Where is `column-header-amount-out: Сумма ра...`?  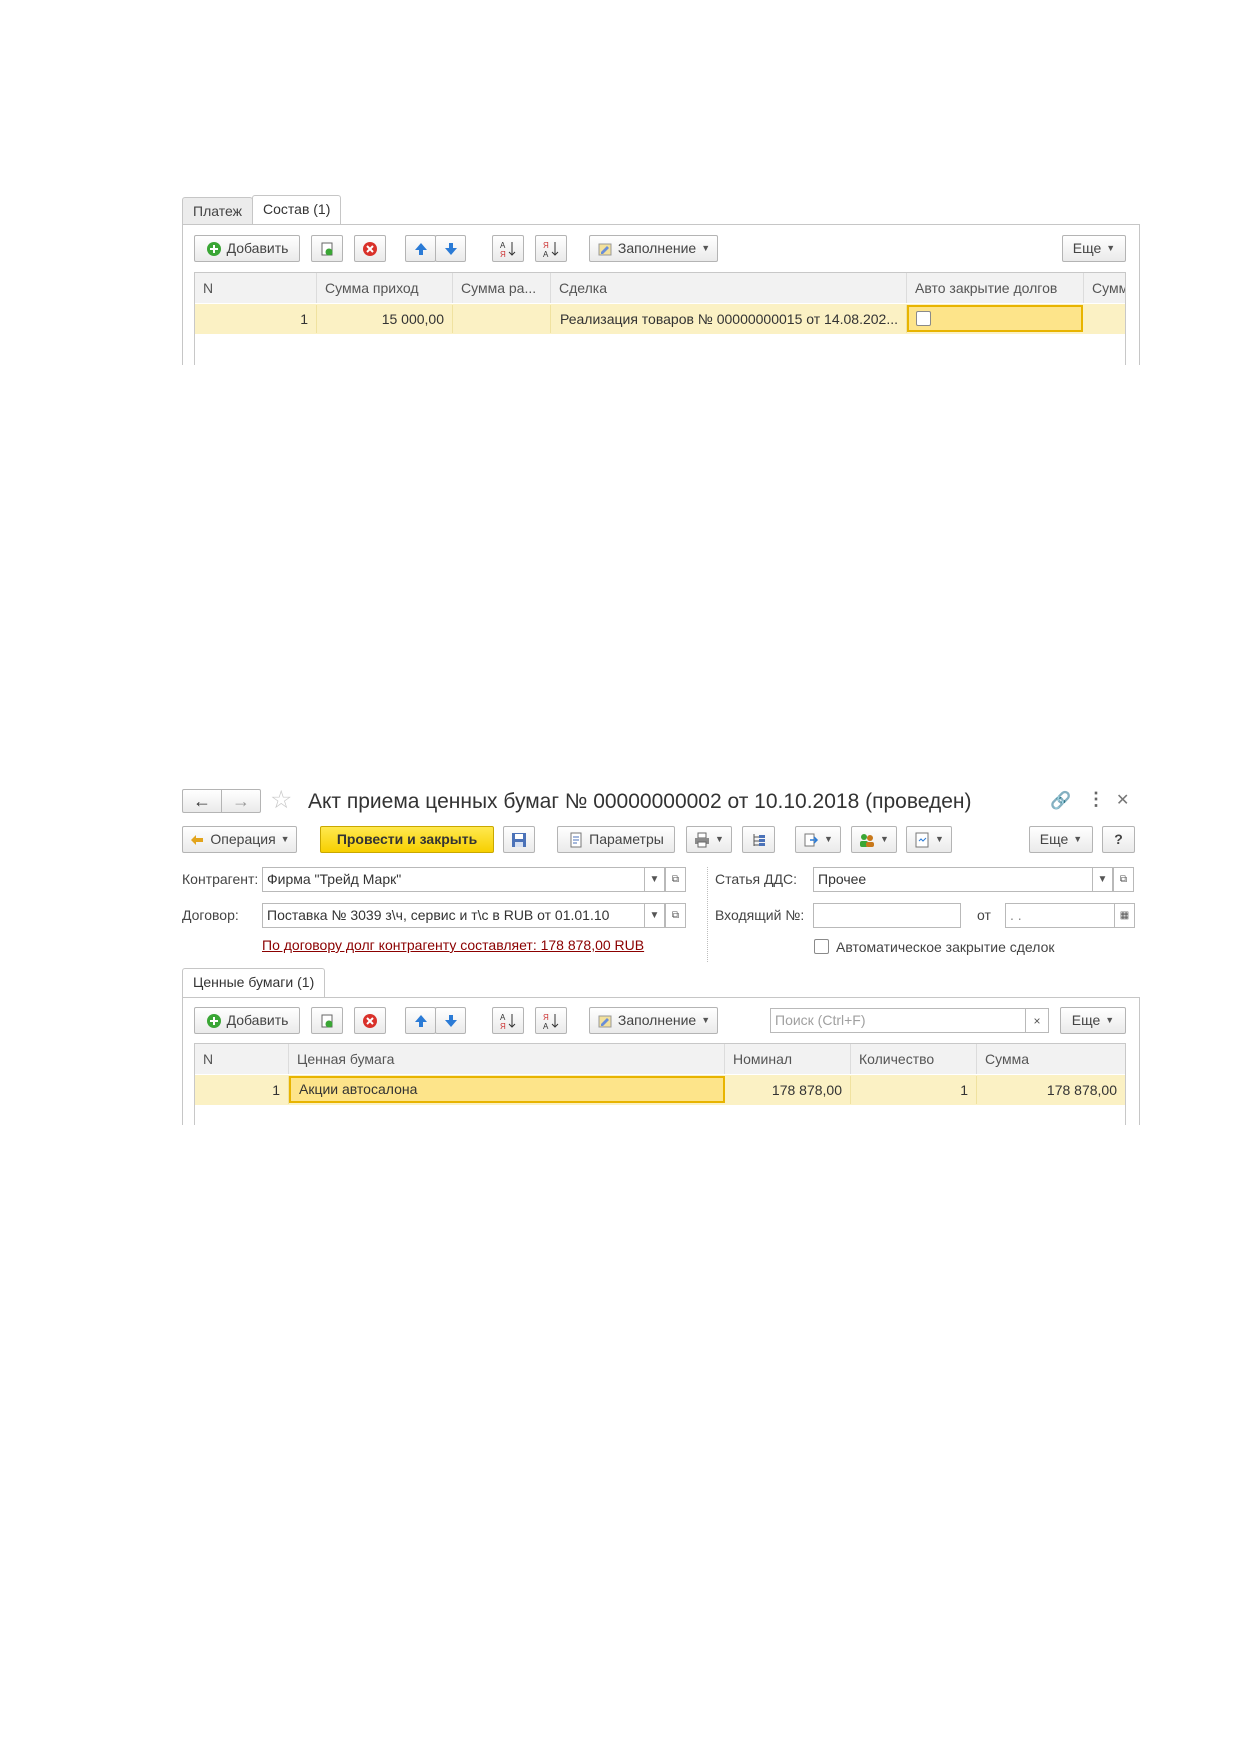 column-header-amount-out: Сумма ра... is located at coordinates (502, 288).